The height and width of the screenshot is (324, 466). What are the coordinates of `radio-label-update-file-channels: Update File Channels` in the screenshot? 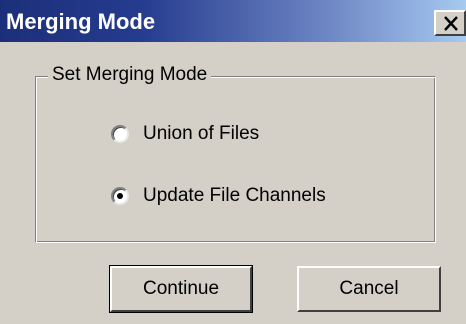 It's located at (234, 196).